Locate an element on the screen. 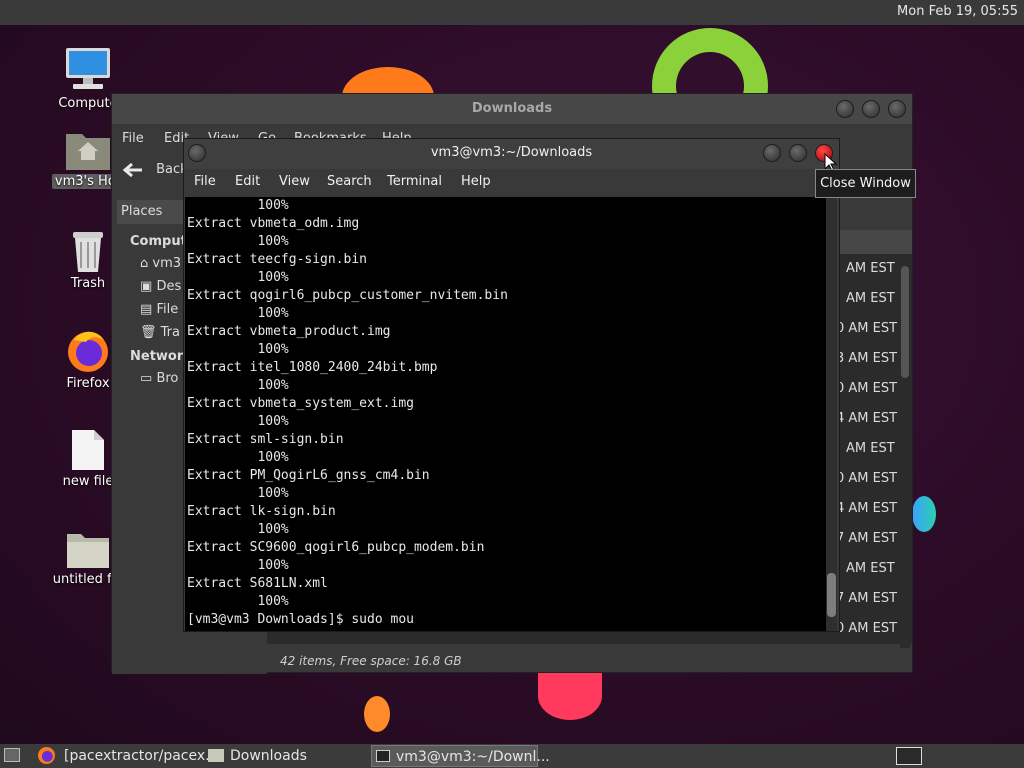 Image resolution: width=1024 pixels, height=768 pixels. terminal-line: [vm3@vm3 Downloads]$ sudo mou is located at coordinates (300, 619).